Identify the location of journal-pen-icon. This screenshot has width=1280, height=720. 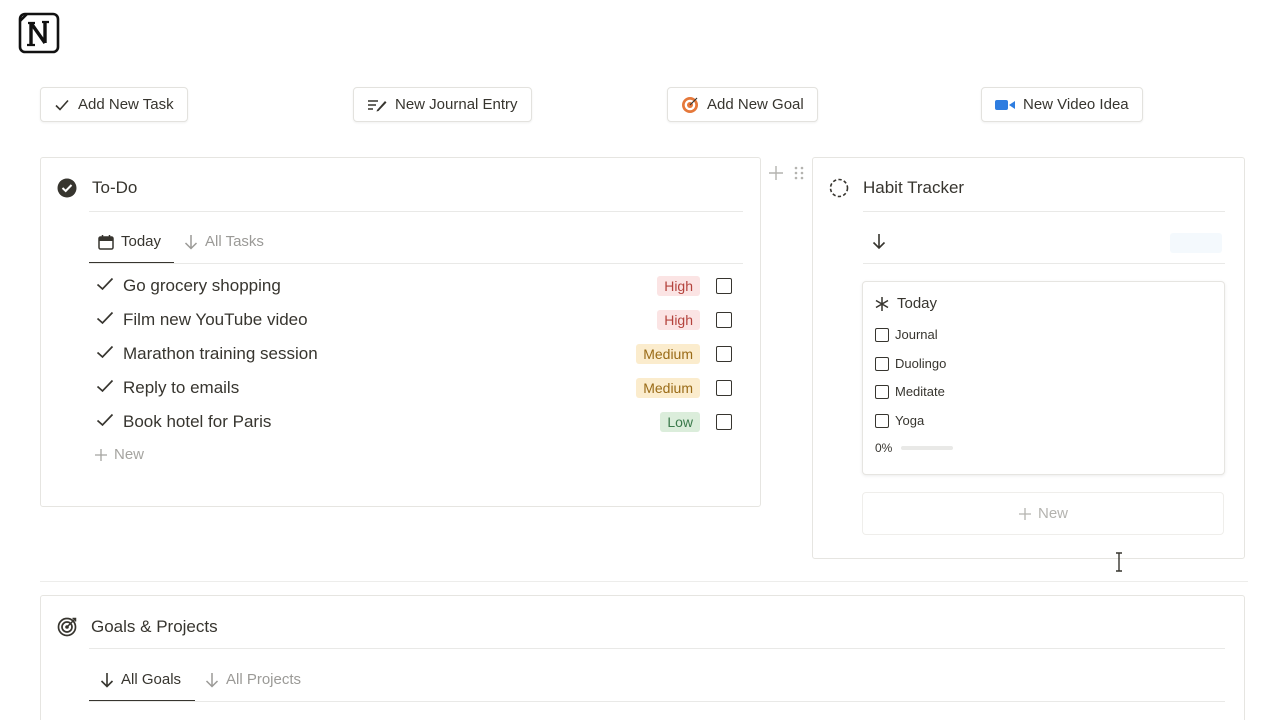
(377, 105).